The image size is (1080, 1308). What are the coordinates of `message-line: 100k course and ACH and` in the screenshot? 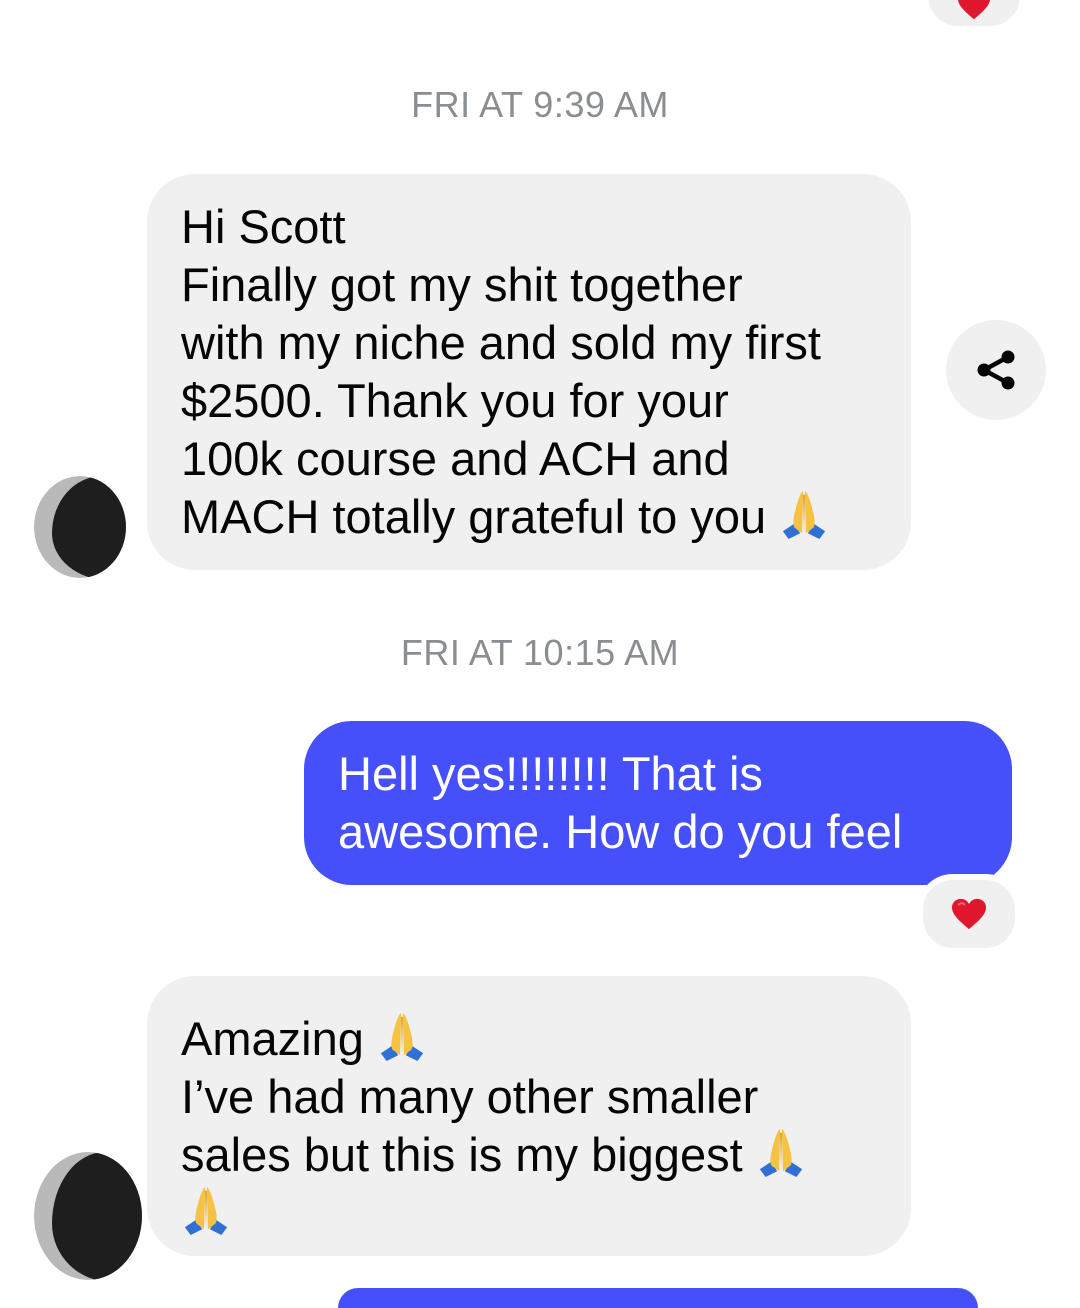 It's located at (455, 458).